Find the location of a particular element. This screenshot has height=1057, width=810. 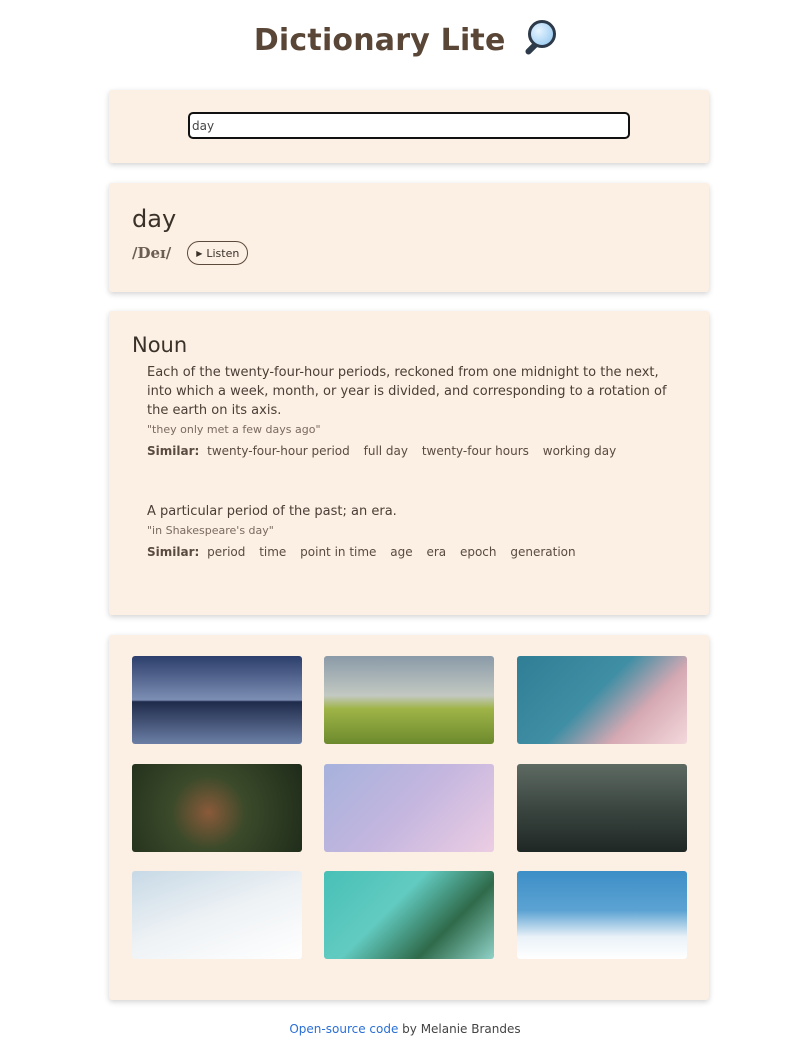

word-heading: day is located at coordinates (154, 219).